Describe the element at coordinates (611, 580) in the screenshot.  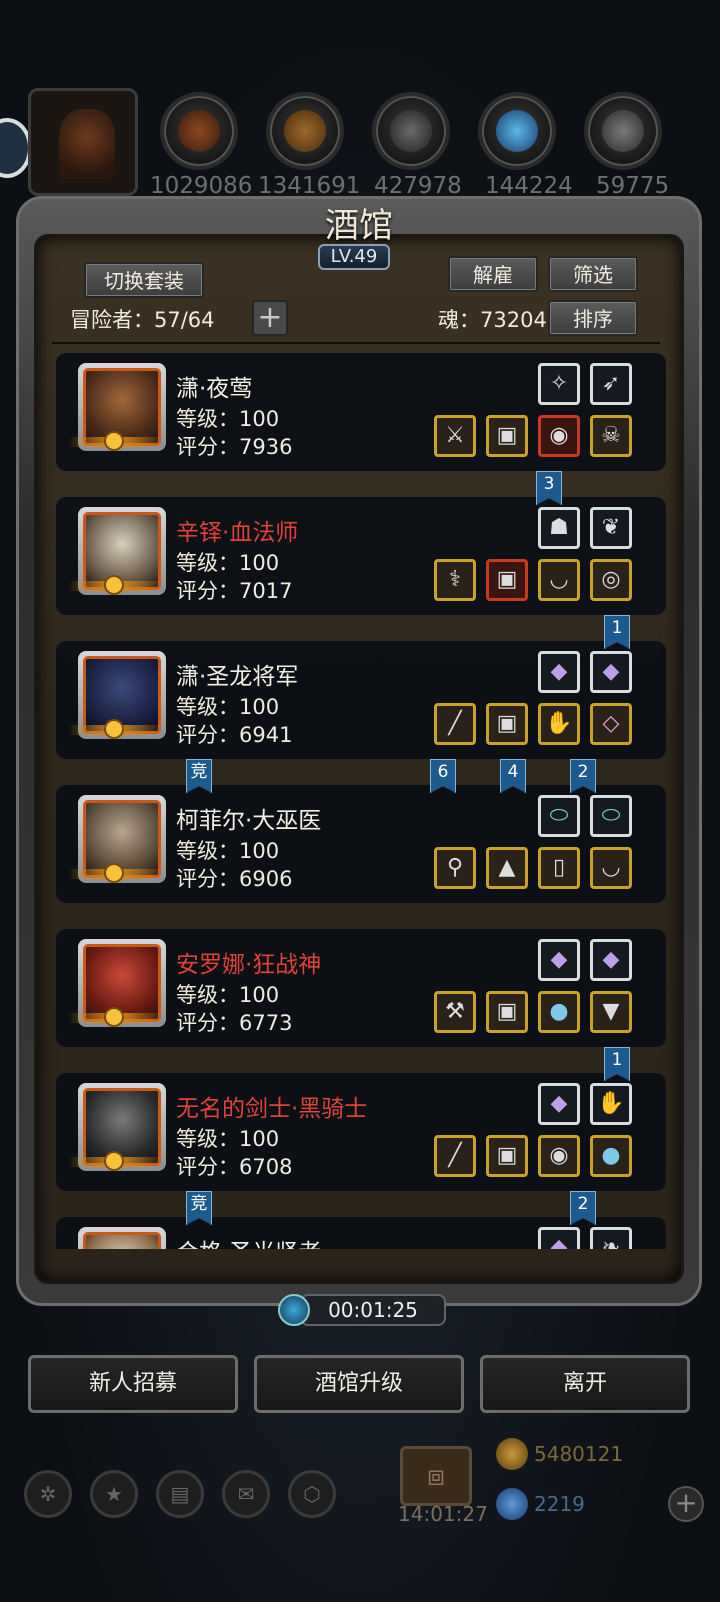
I see `ring-icon: ◎` at that location.